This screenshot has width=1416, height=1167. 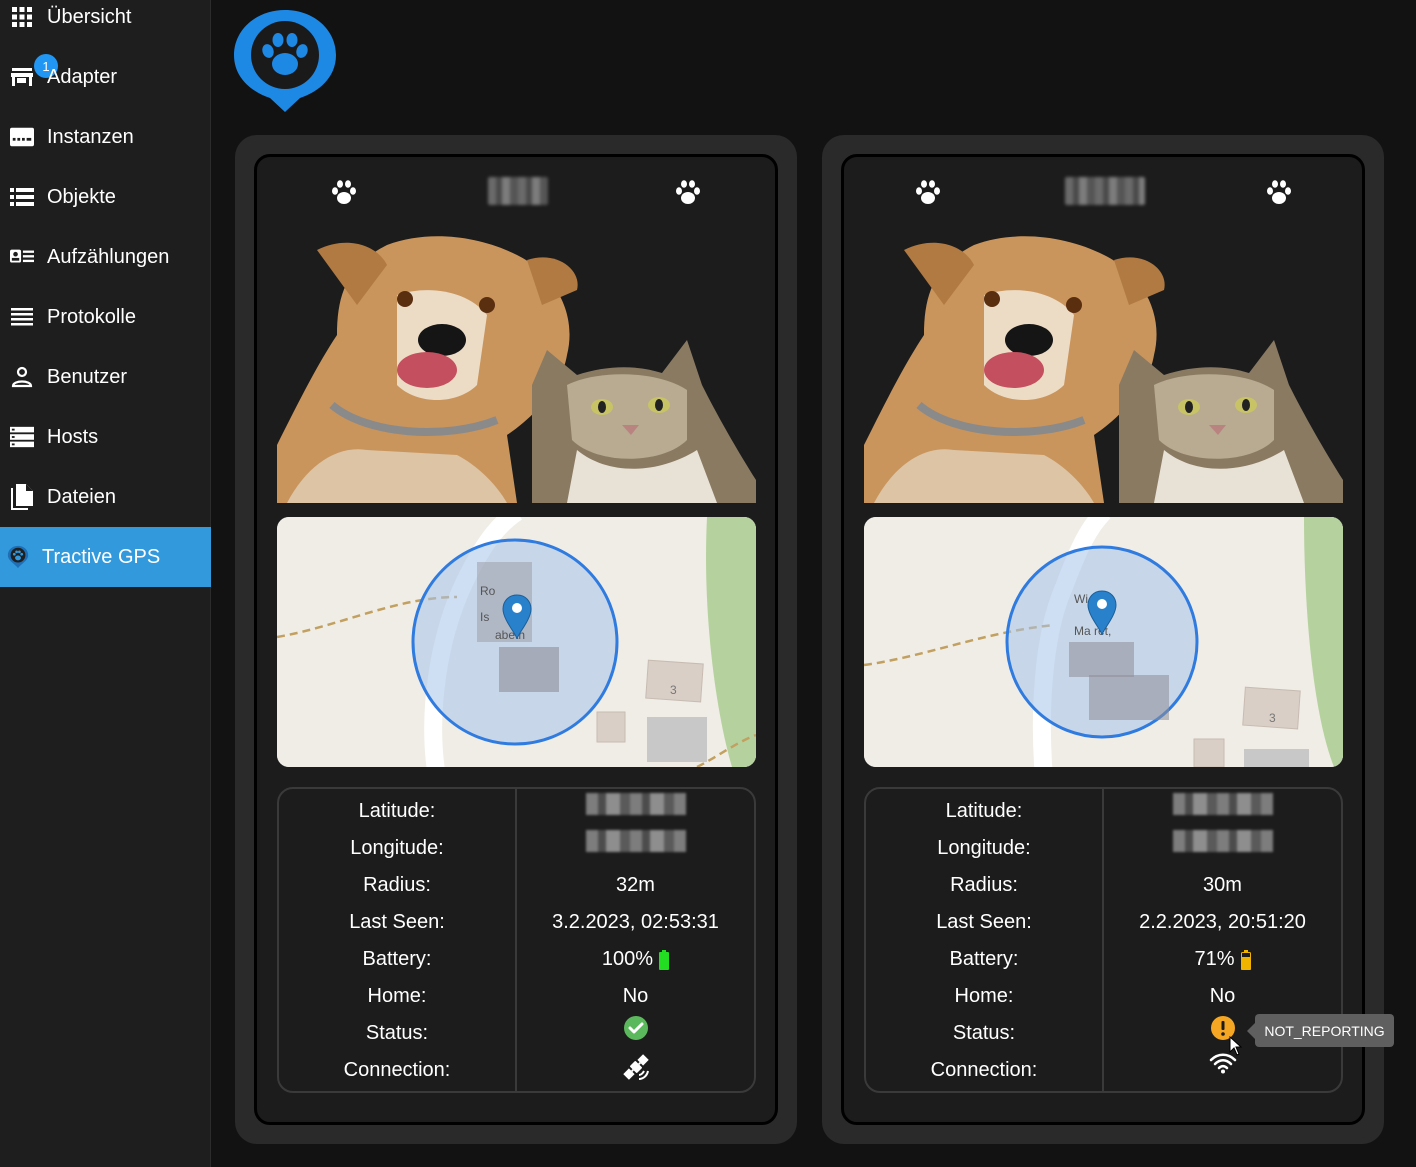 I want to click on mouse-cursor-icon, so click(x=1236, y=1046).